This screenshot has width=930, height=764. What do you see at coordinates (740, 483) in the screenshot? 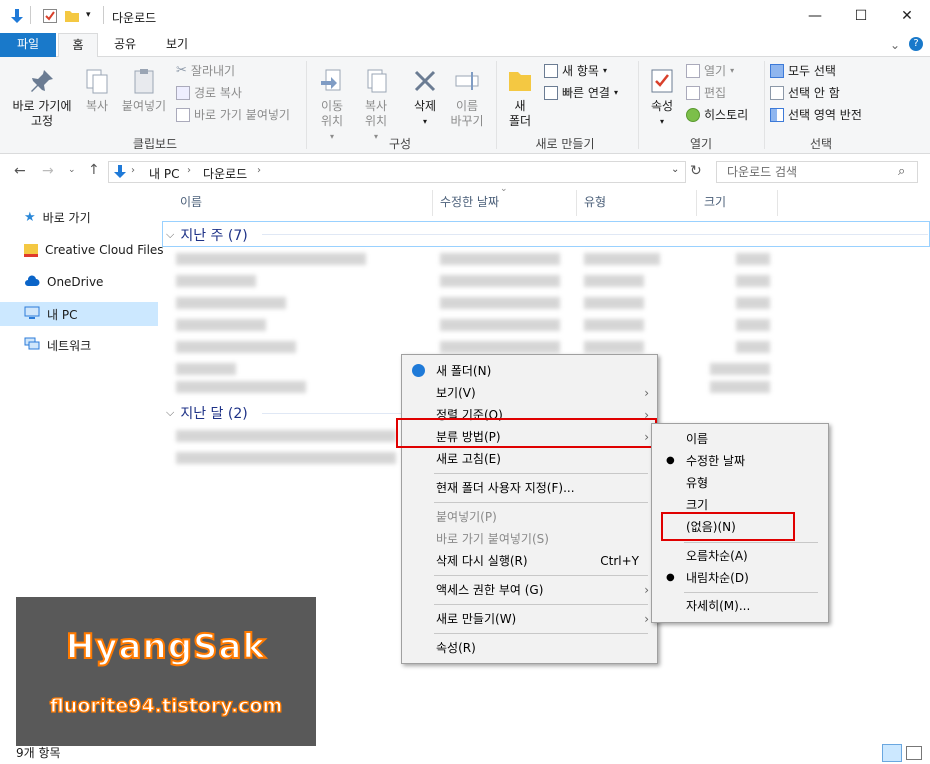
I see `submenu-item-type: 유형` at bounding box center [740, 483].